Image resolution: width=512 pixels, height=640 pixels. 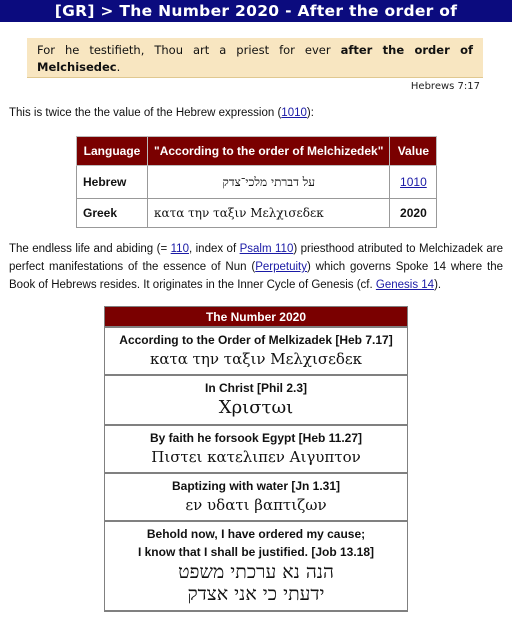 I want to click on verse-english: By faith he forsook Egypt [Heb 11.27], so click(x=256, y=438).